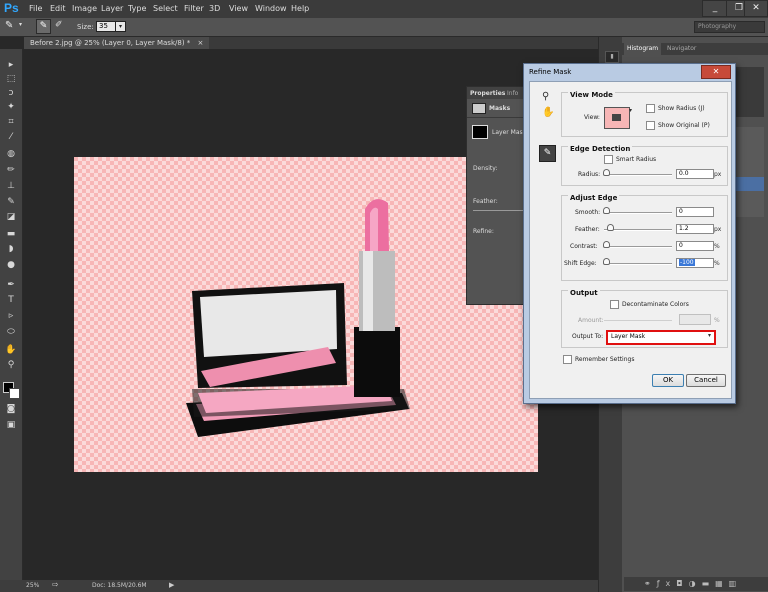  What do you see at coordinates (11, 285) in the screenshot?
I see `pen-tool-icon: ✒` at bounding box center [11, 285].